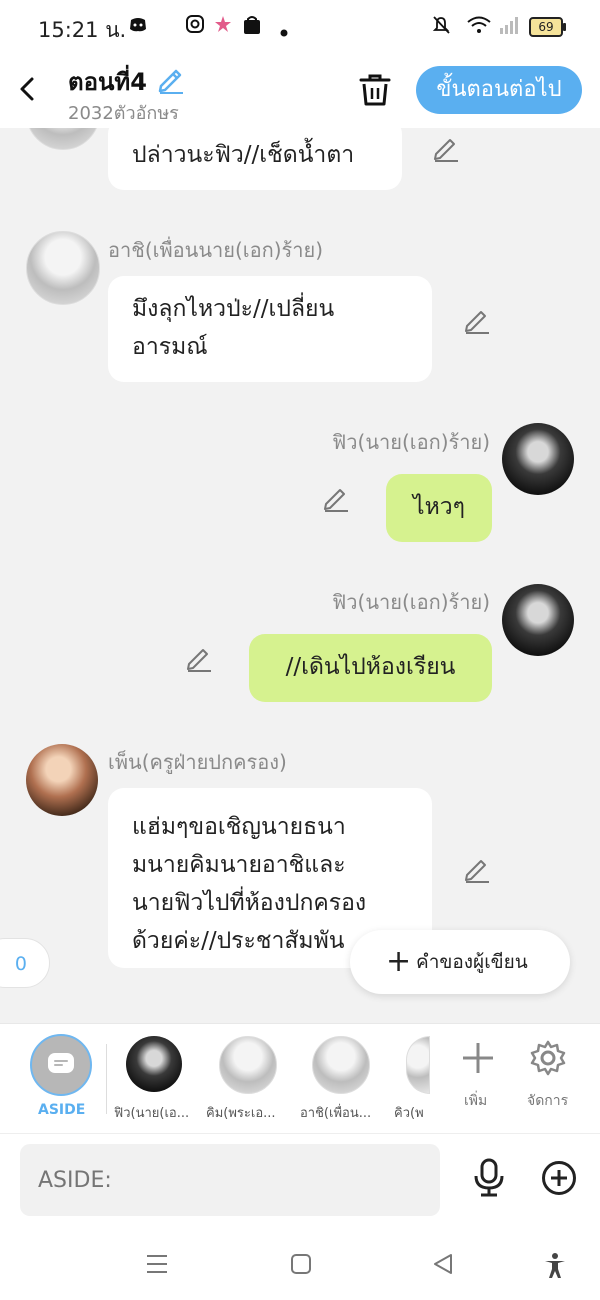  Describe the element at coordinates (171, 79) in the screenshot. I see `edit-title-pencil-icon` at that location.